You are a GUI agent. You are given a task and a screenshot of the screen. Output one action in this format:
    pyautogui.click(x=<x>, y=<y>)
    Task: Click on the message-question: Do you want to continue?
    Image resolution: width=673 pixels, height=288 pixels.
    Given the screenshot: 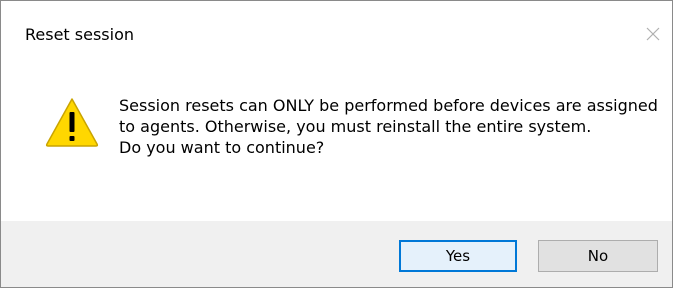 What is the action you would take?
    pyautogui.click(x=222, y=147)
    